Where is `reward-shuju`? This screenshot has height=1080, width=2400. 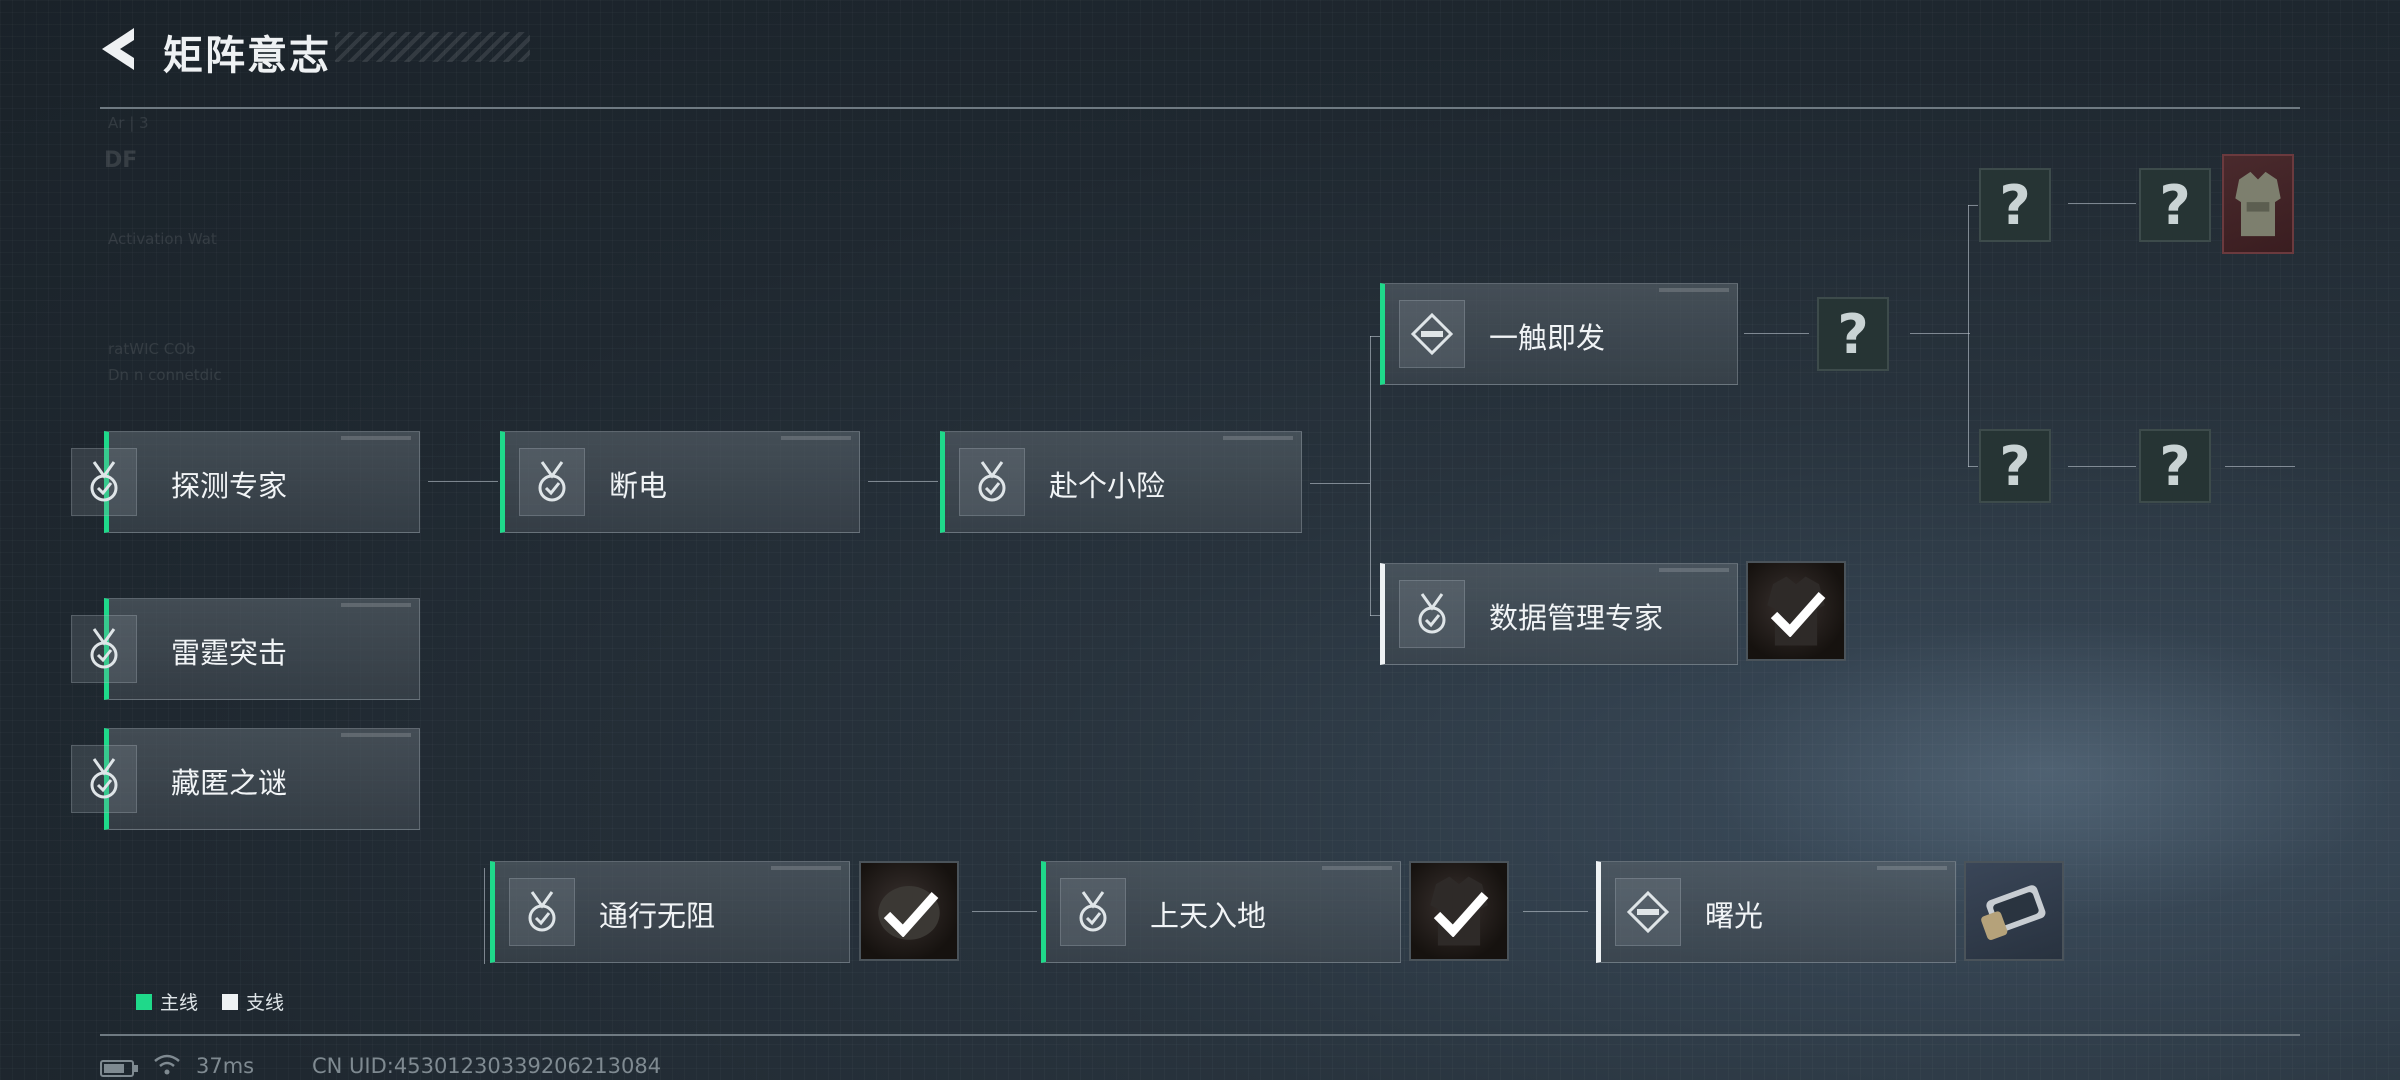 reward-shuju is located at coordinates (1796, 611).